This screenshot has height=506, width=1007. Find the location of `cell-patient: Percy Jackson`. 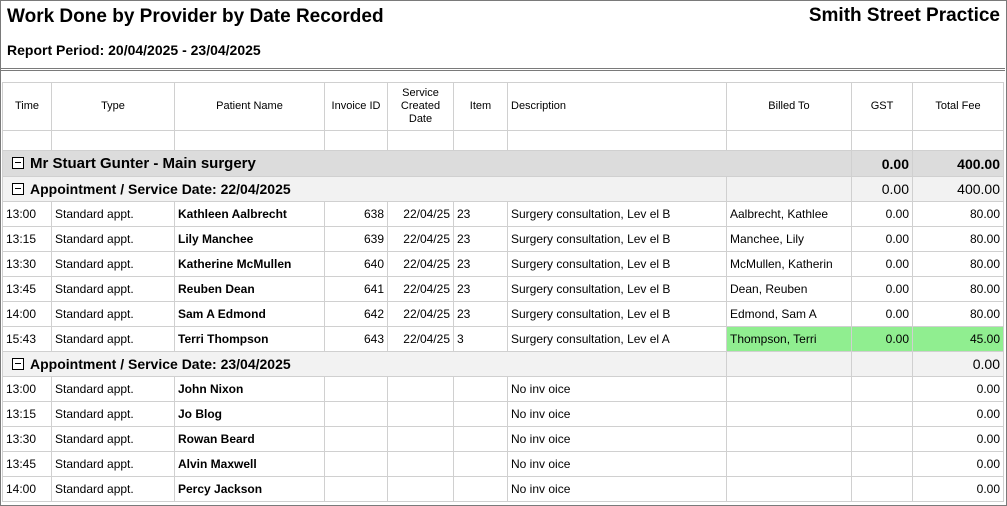

cell-patient: Percy Jackson is located at coordinates (249, 489).